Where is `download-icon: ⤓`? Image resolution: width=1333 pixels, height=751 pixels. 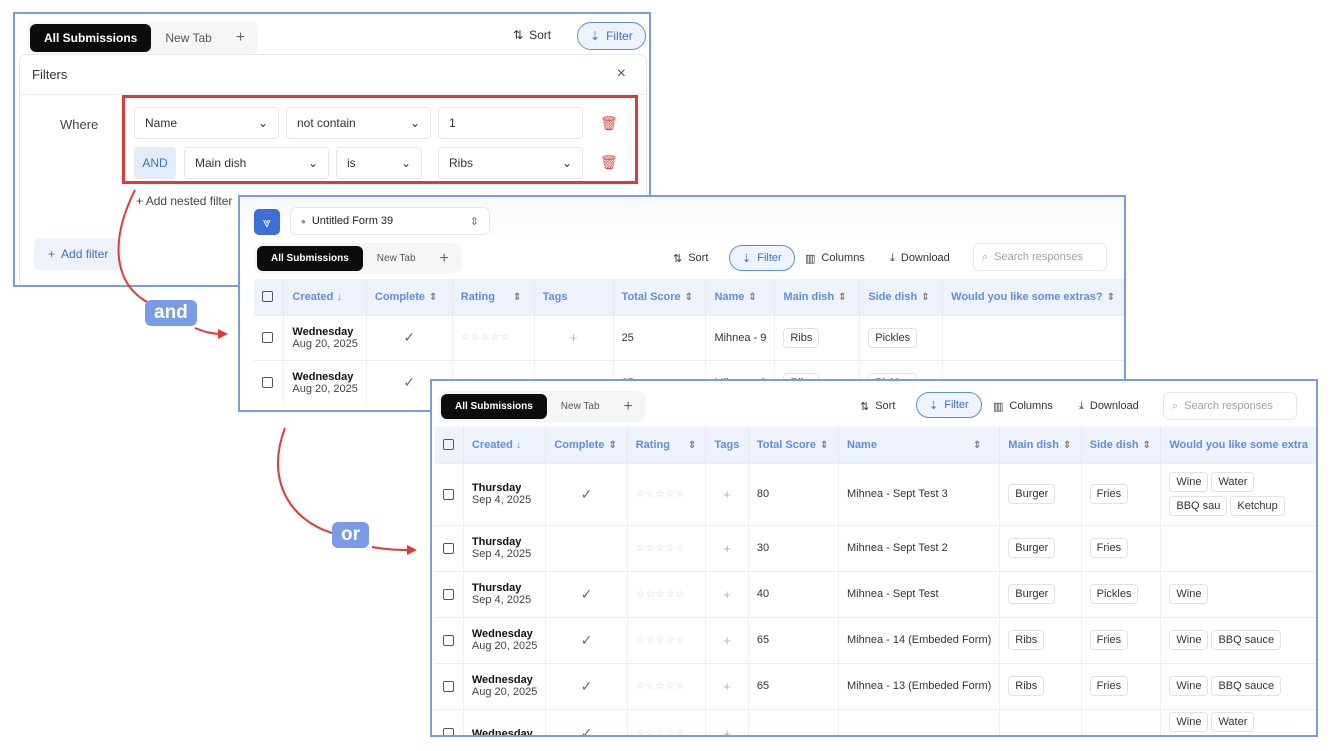 download-icon: ⤓ is located at coordinates (892, 257).